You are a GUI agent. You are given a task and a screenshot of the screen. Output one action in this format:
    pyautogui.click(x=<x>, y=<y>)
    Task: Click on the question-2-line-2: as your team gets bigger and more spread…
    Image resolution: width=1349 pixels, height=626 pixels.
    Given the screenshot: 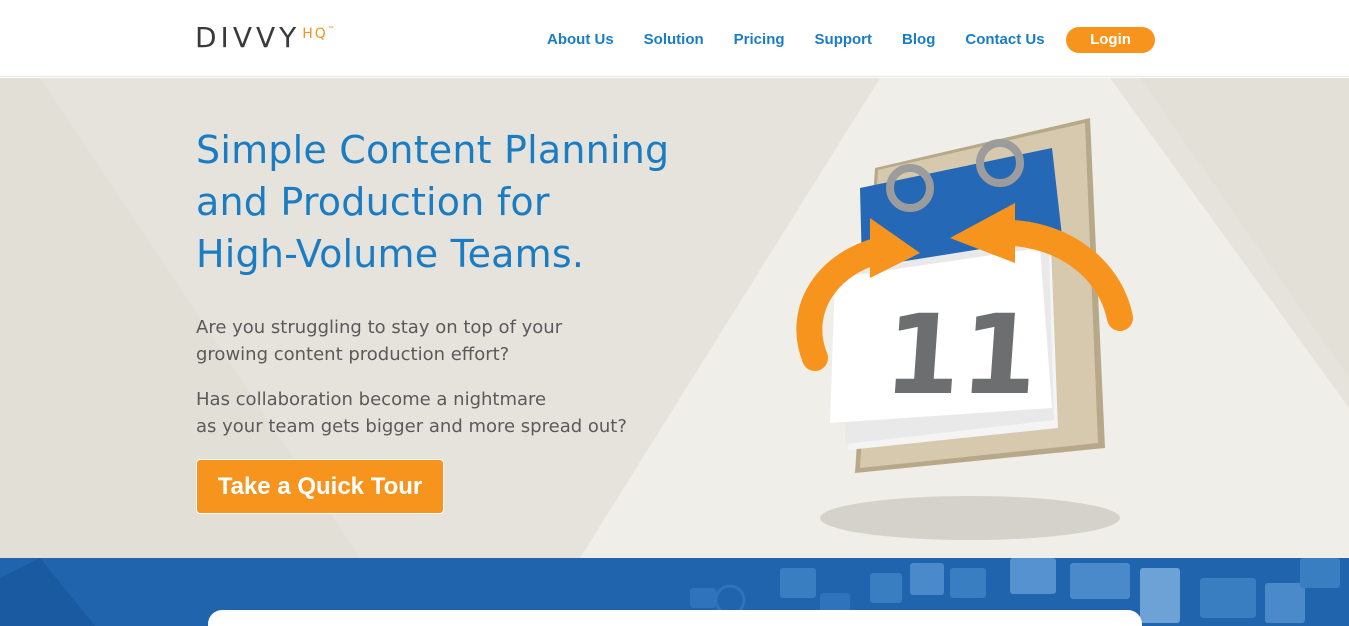 What is the action you would take?
    pyautogui.click(x=411, y=426)
    